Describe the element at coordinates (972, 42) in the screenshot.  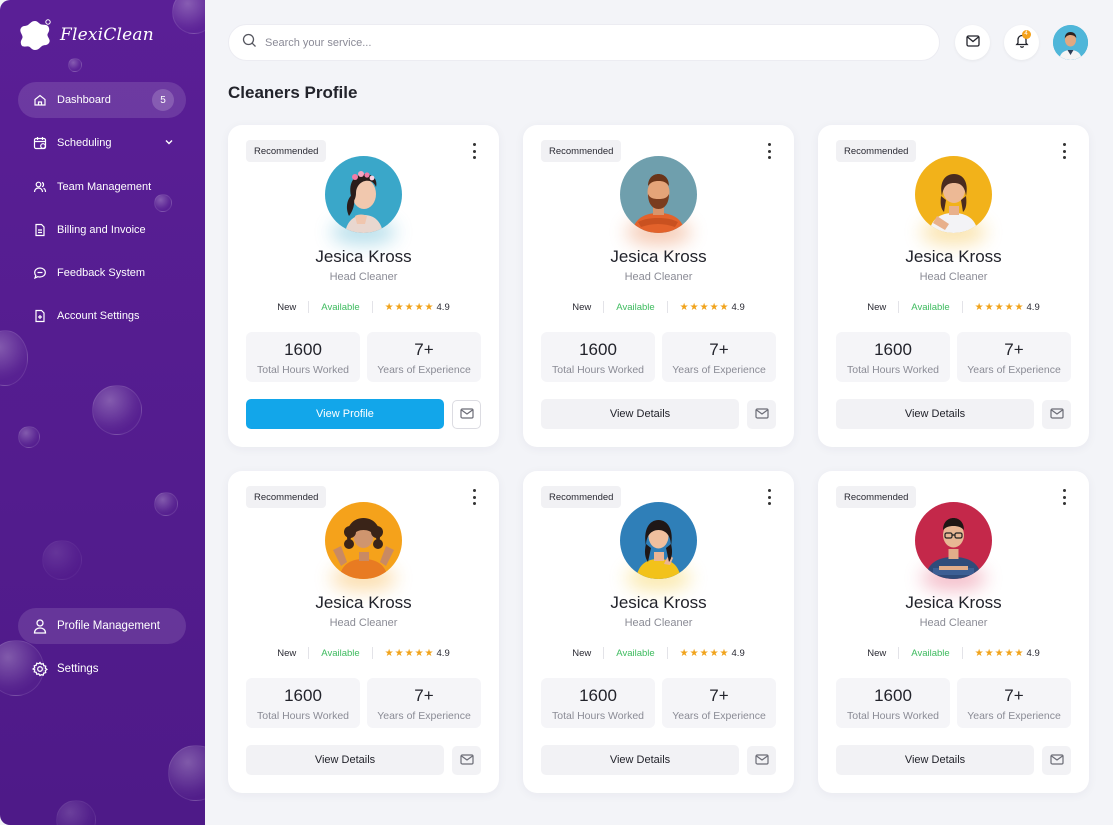
I see `messages-button` at that location.